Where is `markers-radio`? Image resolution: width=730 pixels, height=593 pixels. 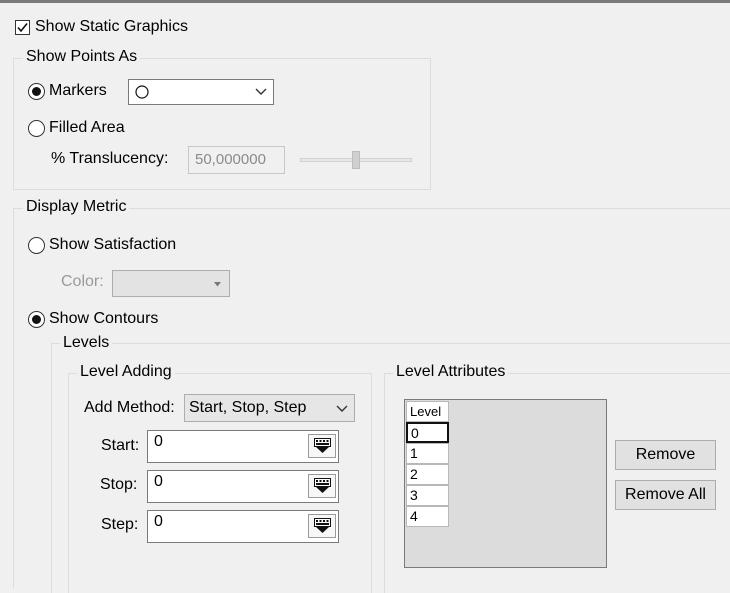 markers-radio is located at coordinates (36, 91).